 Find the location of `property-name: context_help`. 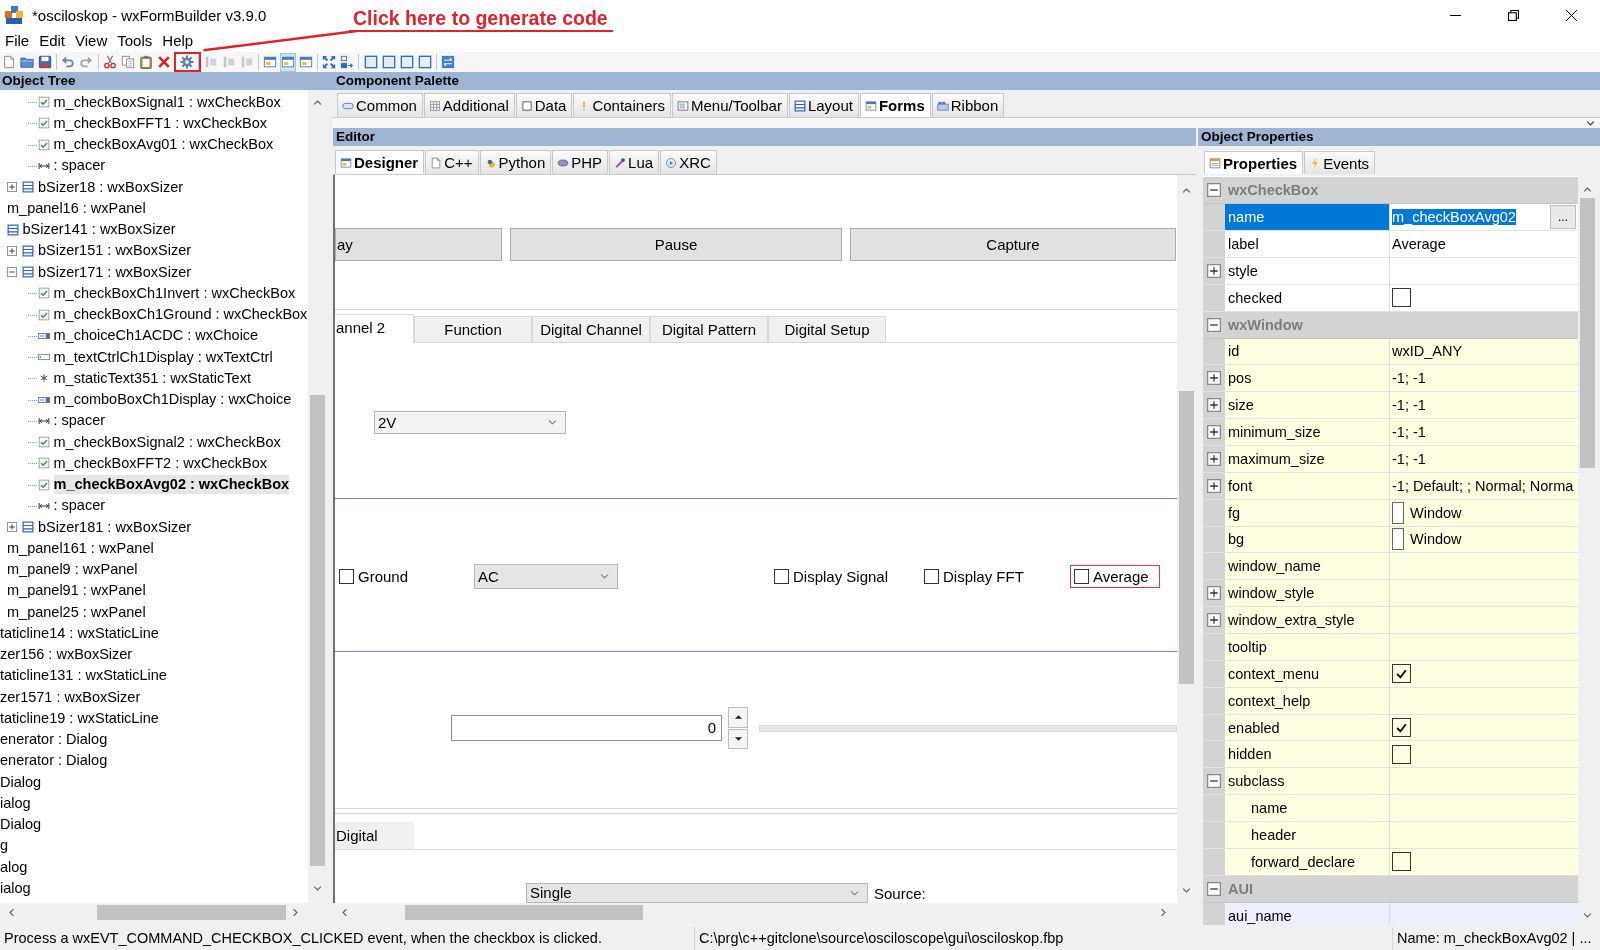

property-name: context_help is located at coordinates (1307, 700).